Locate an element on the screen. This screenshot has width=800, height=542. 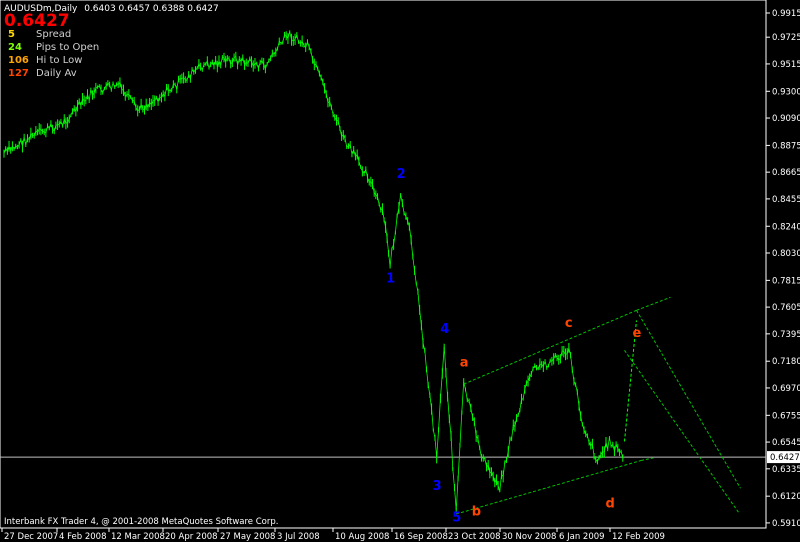
y-tick-label: 0.9725 is located at coordinates (786, 38).